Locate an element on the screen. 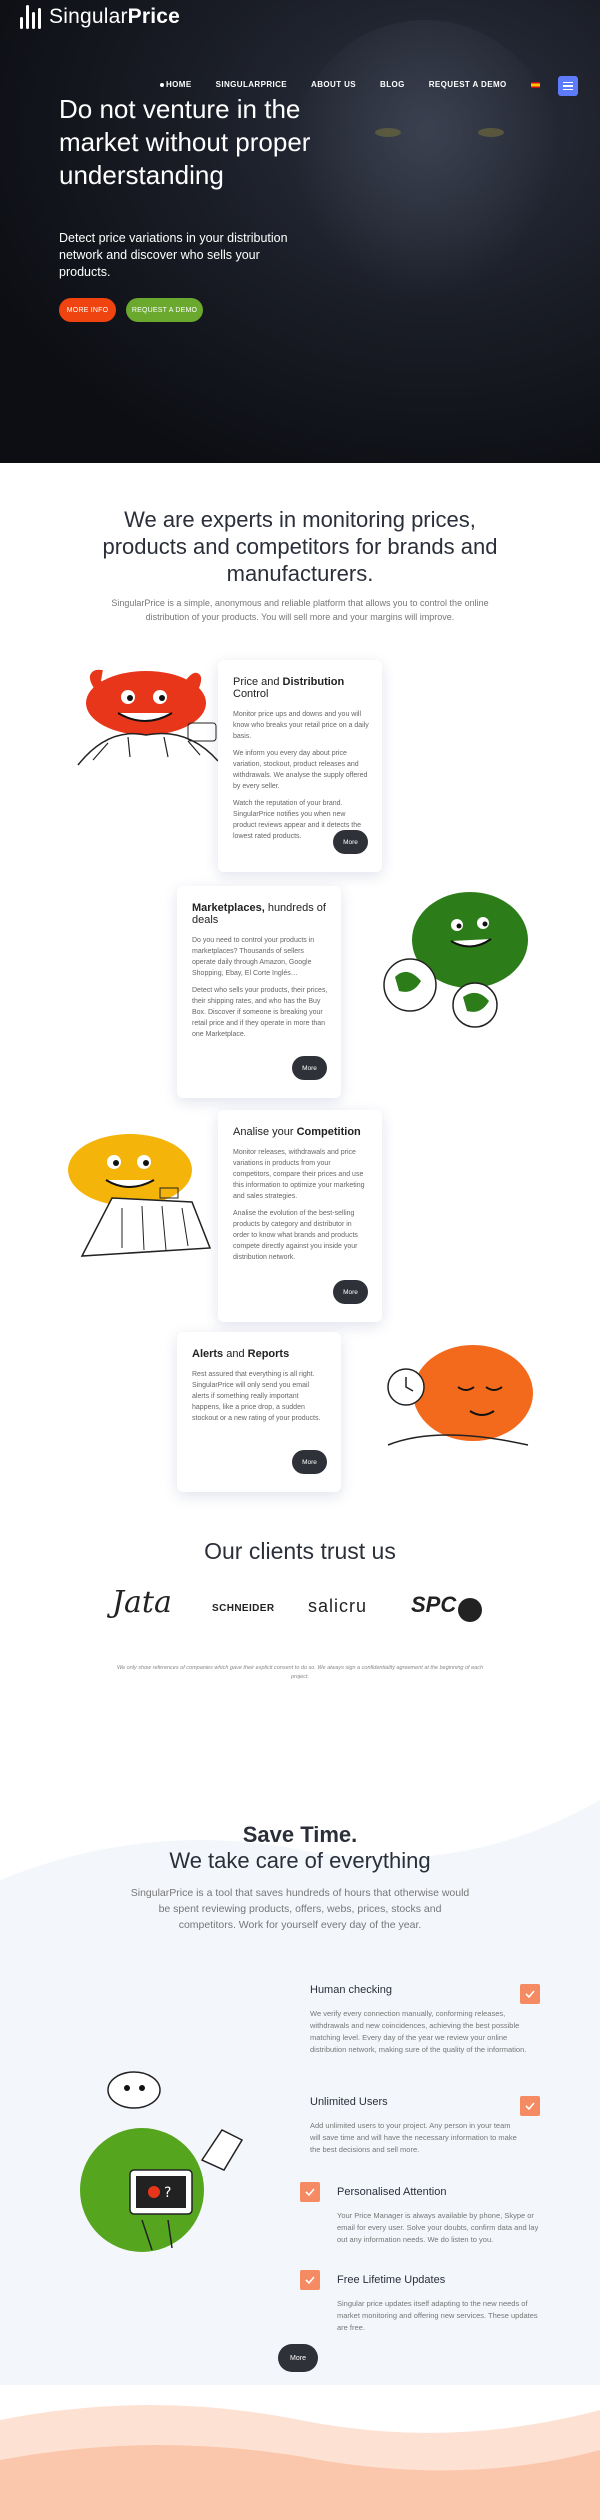 This screenshot has width=600, height=2520. client-logo-schneider: SCHNEIDER is located at coordinates (243, 1608).